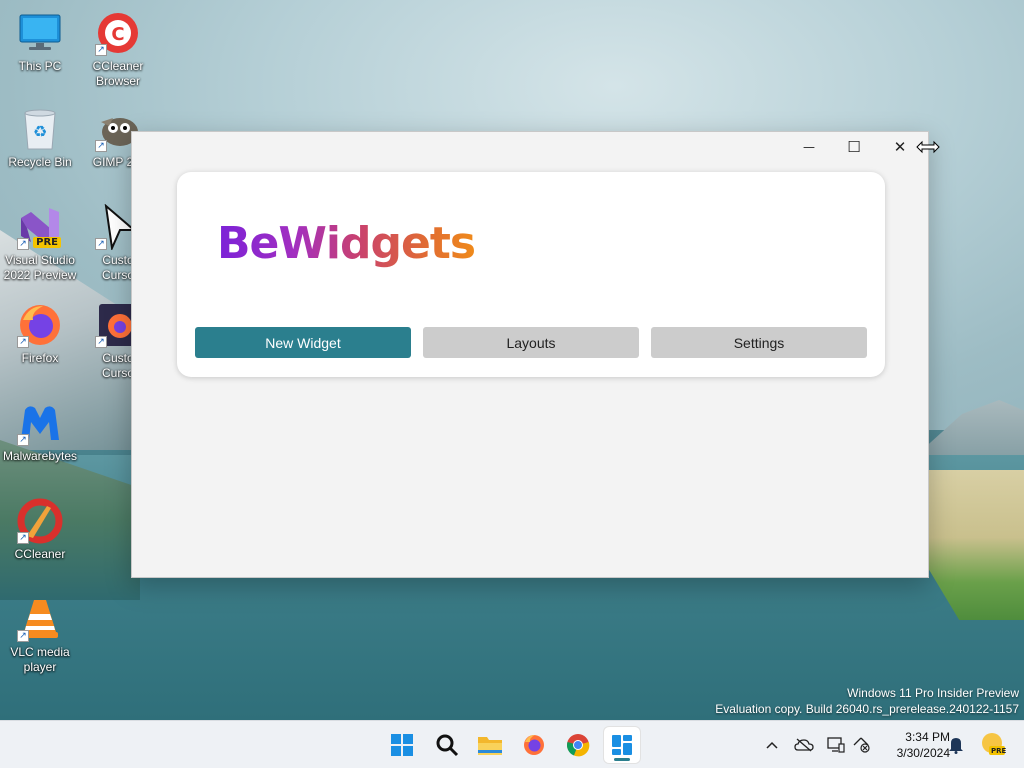 The width and height of the screenshot is (1024, 768). Describe the element at coordinates (928, 146) in the screenshot. I see `resize-cursor-icon` at that location.